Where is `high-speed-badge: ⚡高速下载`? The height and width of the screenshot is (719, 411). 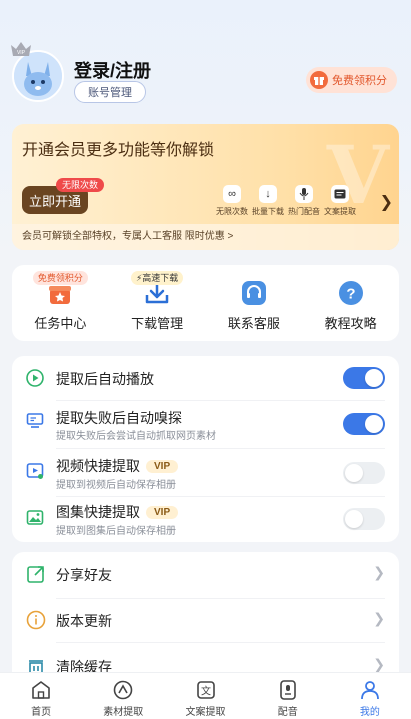 high-speed-badge: ⚡高速下载 is located at coordinates (157, 278).